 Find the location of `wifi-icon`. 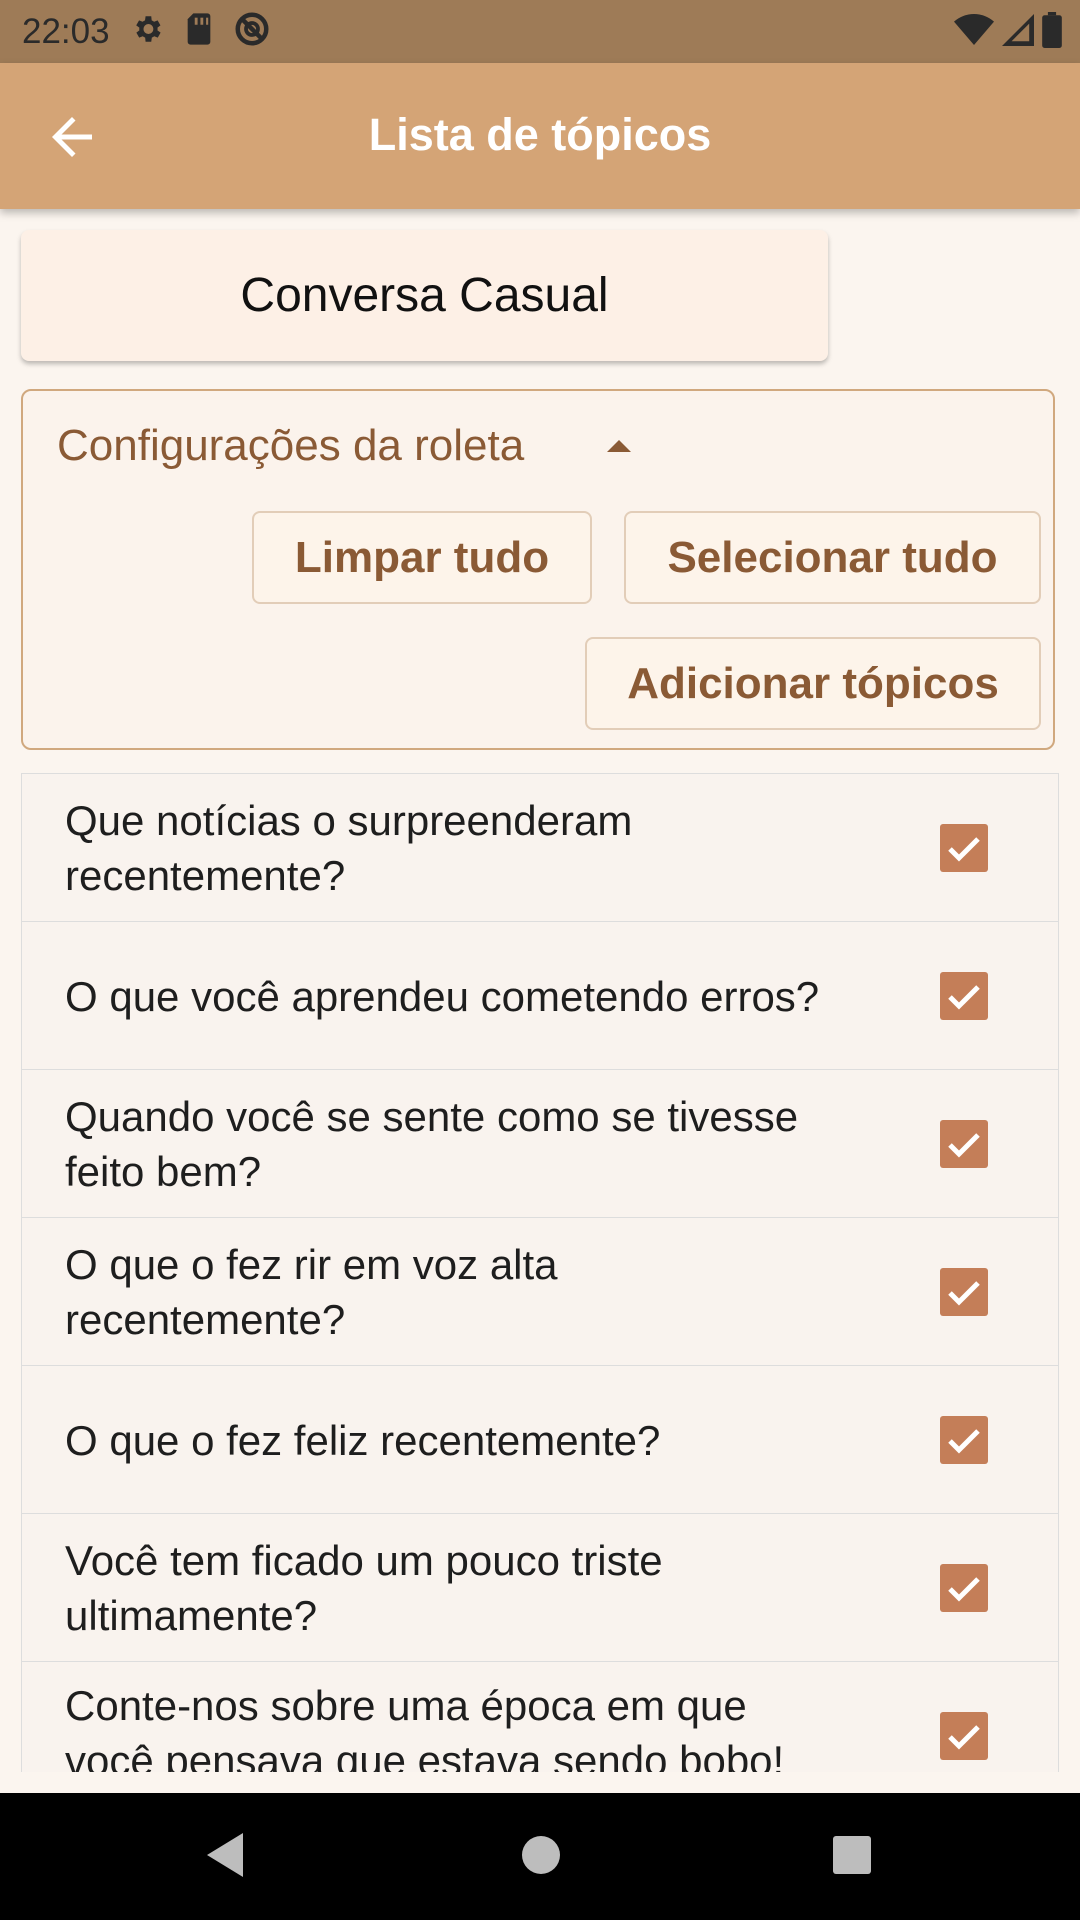

wifi-icon is located at coordinates (974, 32).